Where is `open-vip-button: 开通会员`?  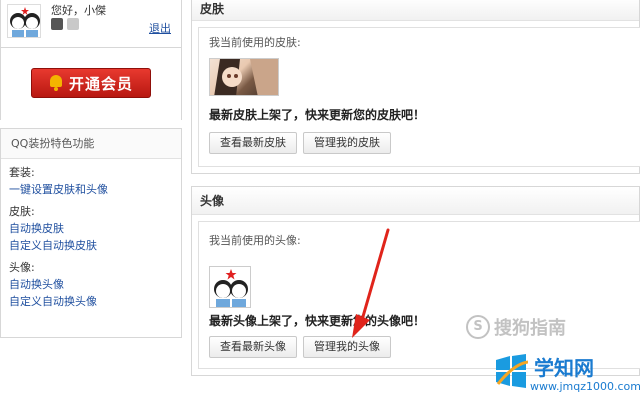 open-vip-button: 开通会员 is located at coordinates (91, 83).